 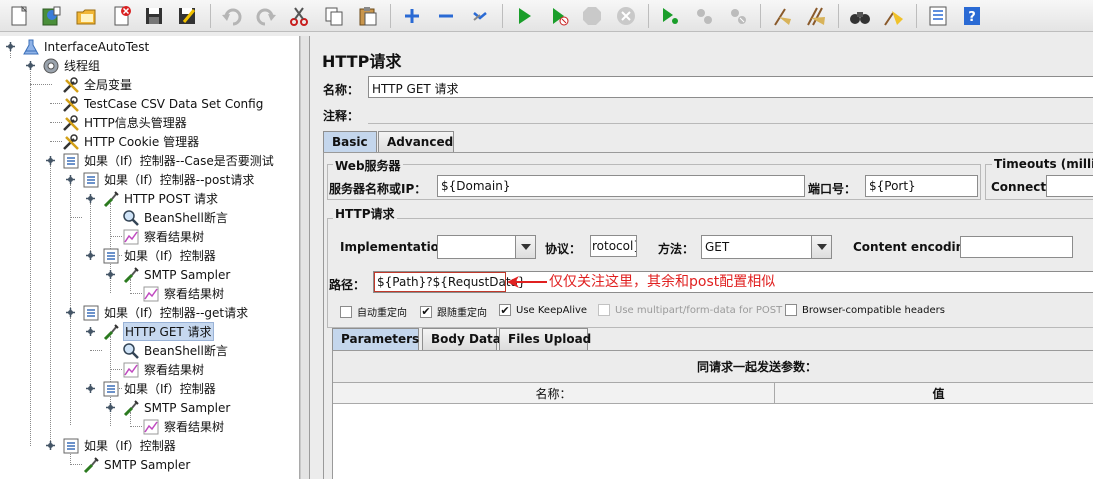 I want to click on tree-node: TestCase CSV Data Set Config, so click(x=163, y=103).